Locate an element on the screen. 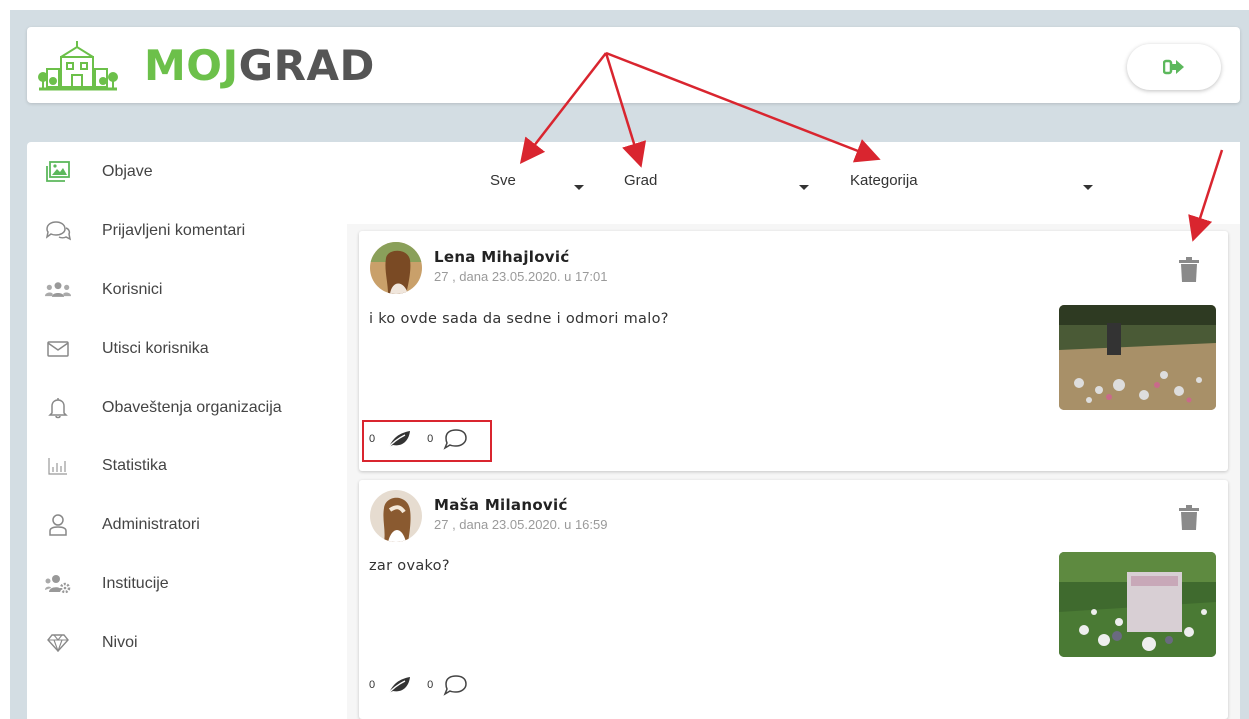 The image size is (1249, 719). sidebar-item-administratori: Administratori is located at coordinates (187, 525).